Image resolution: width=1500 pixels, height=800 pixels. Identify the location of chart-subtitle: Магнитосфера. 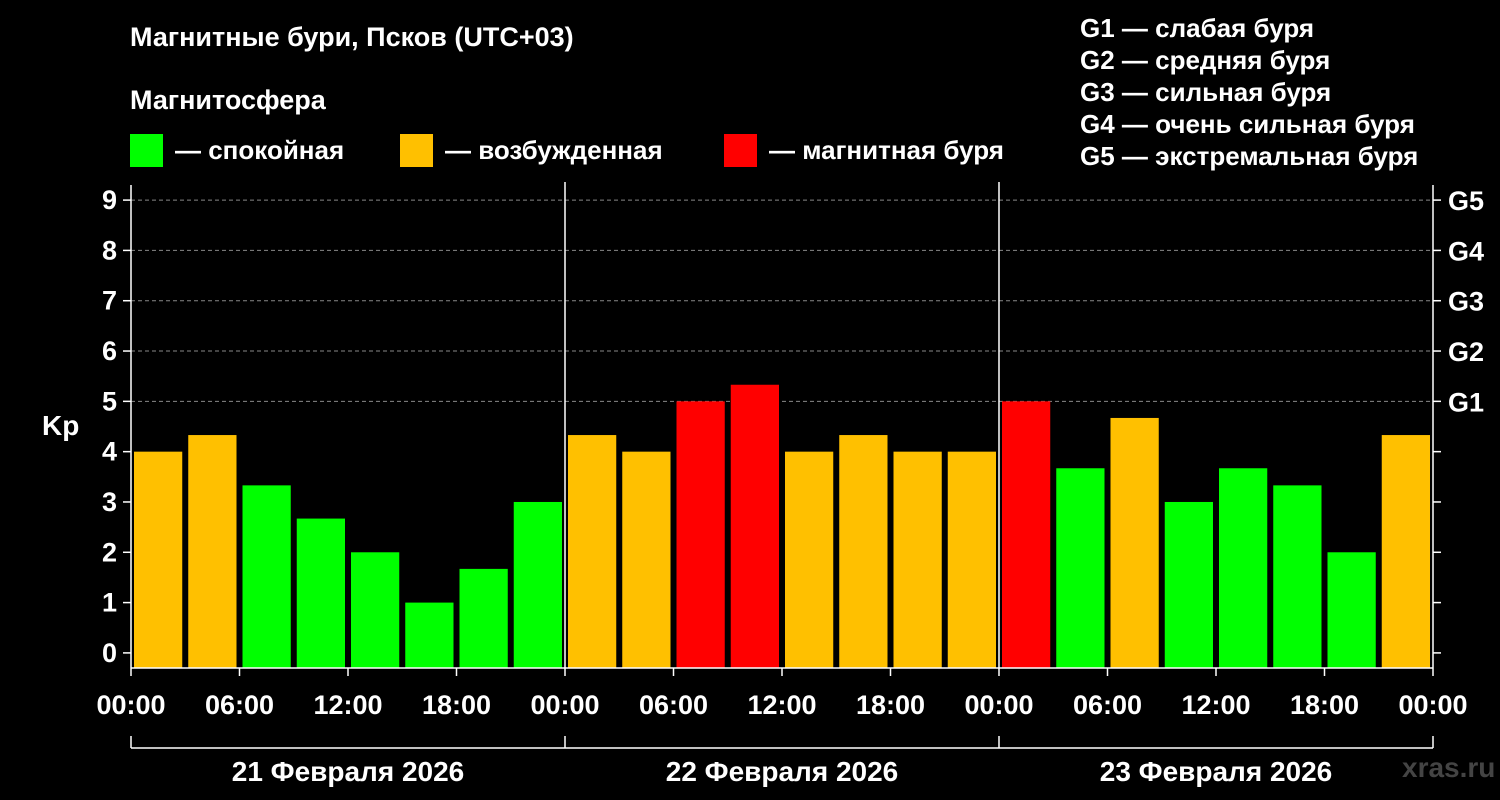
(228, 100).